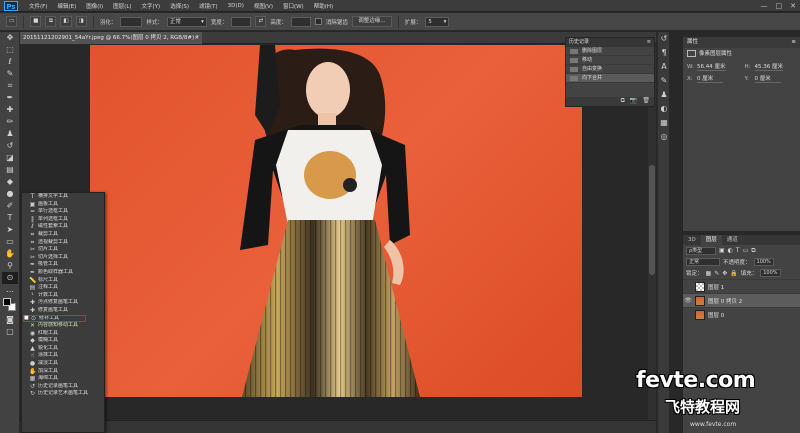 This screenshot has height=433, width=800. What do you see at coordinates (10, 50) in the screenshot?
I see `marquee-tool-icon: ⬚` at bounding box center [10, 50].